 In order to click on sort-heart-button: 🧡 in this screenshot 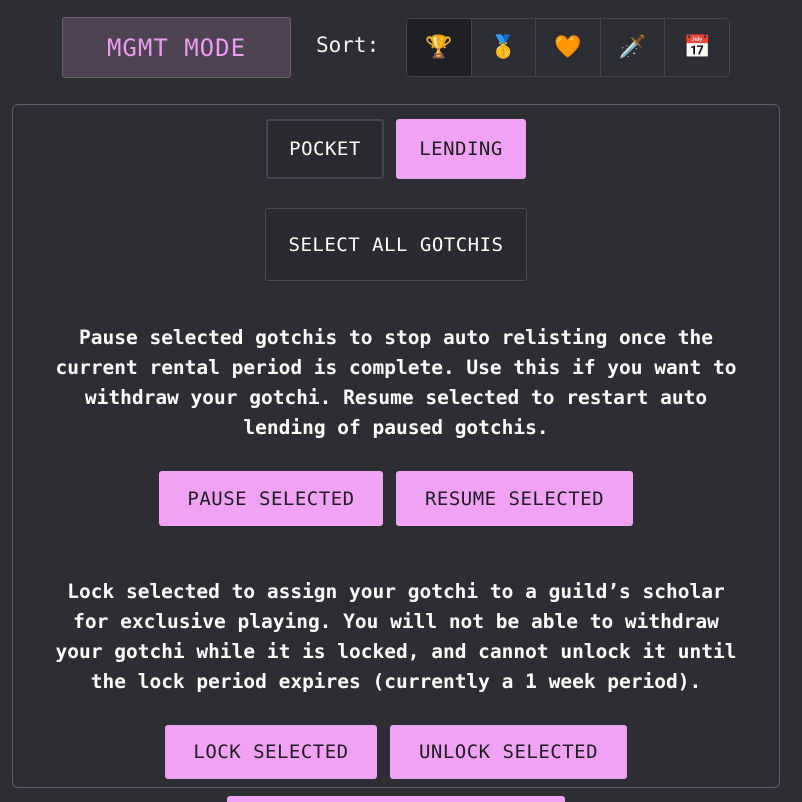, I will do `click(568, 47)`.